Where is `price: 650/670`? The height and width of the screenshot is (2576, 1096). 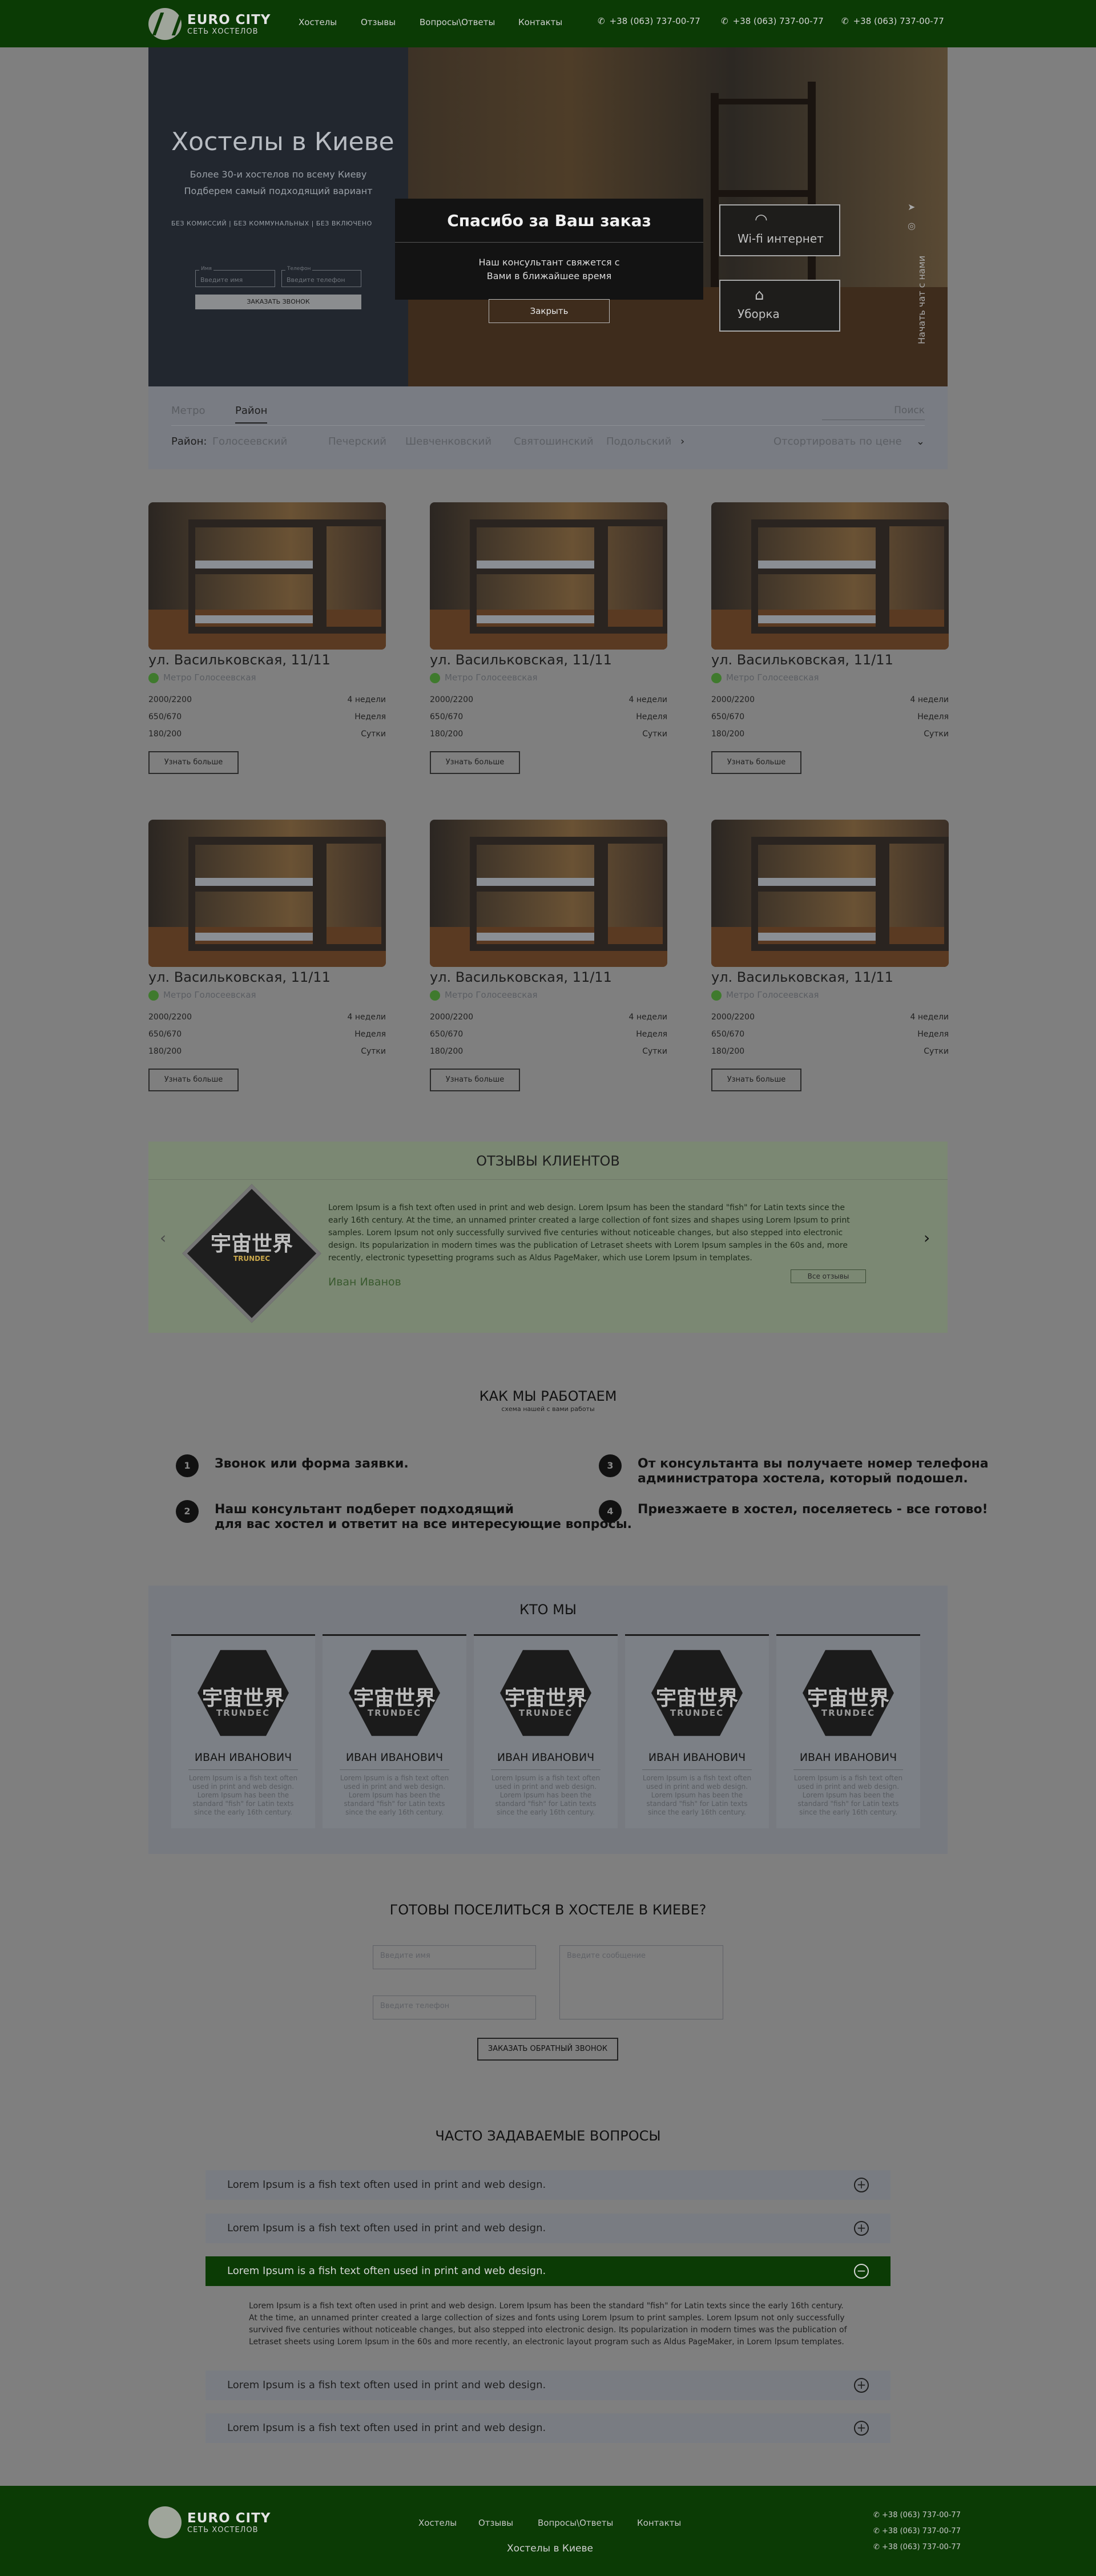
price: 650/670 is located at coordinates (447, 1034).